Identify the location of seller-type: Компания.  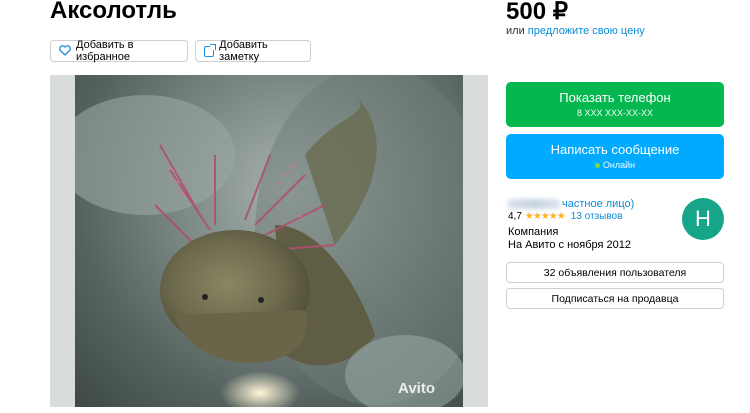
(533, 232).